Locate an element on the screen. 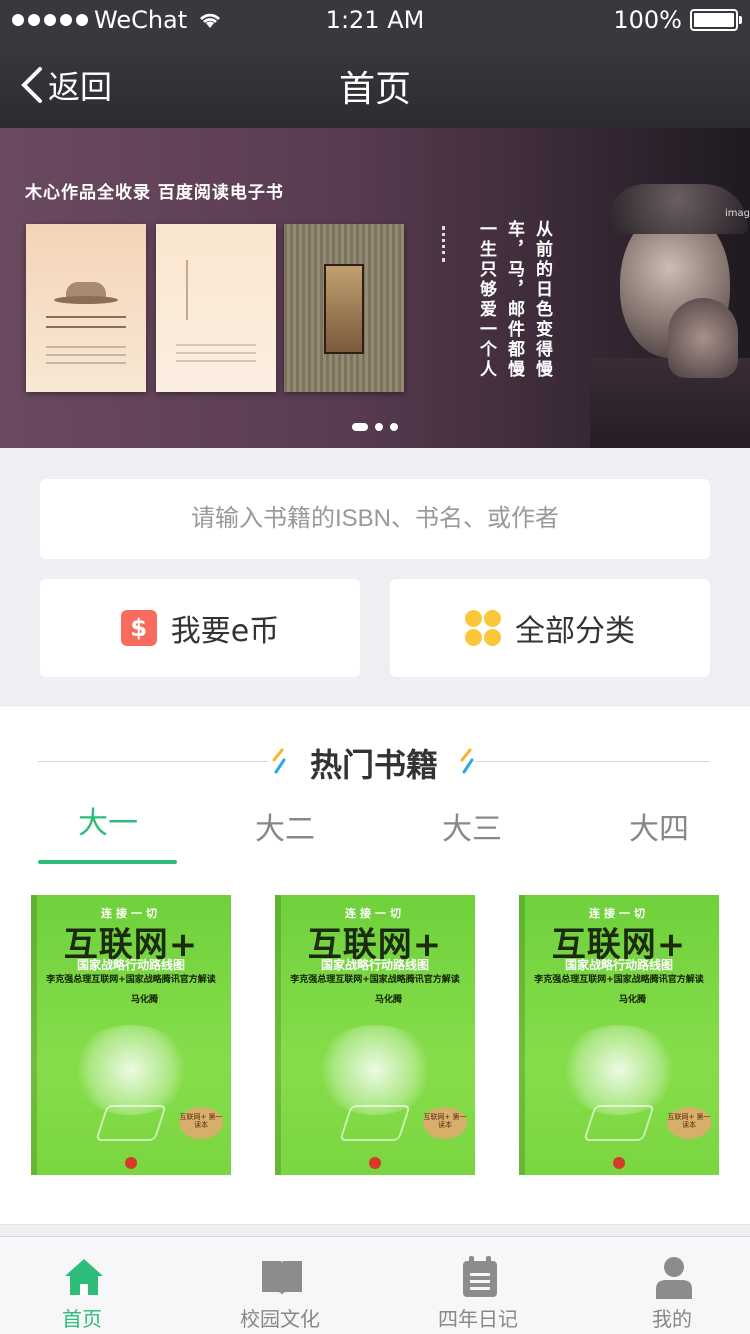  bottom-tab-bar: 首页 校园文化 四年日记 我的 is located at coordinates (375, 1285).